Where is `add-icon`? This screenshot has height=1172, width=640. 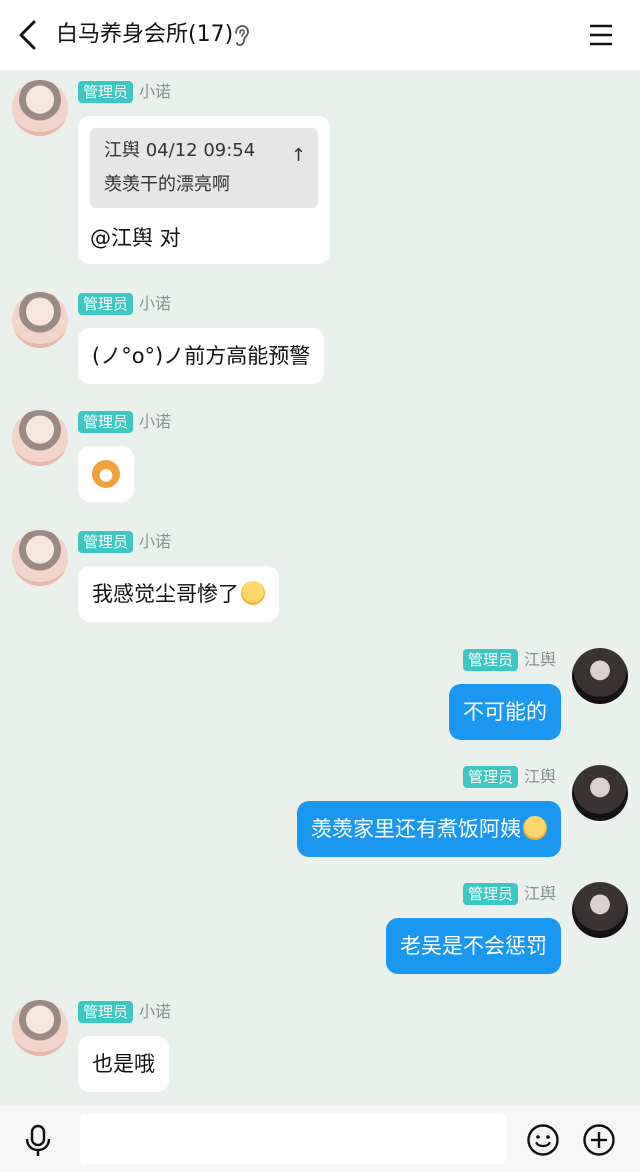
add-icon is located at coordinates (599, 1140).